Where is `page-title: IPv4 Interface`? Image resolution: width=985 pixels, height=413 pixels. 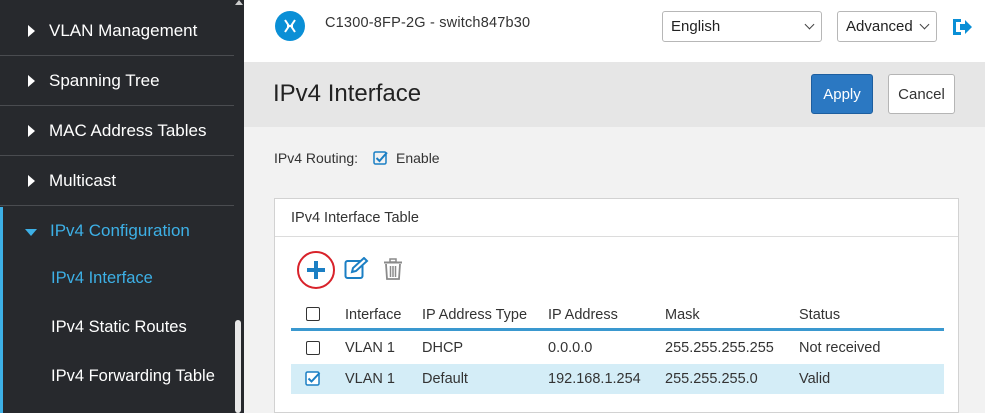 page-title: IPv4 Interface is located at coordinates (347, 93).